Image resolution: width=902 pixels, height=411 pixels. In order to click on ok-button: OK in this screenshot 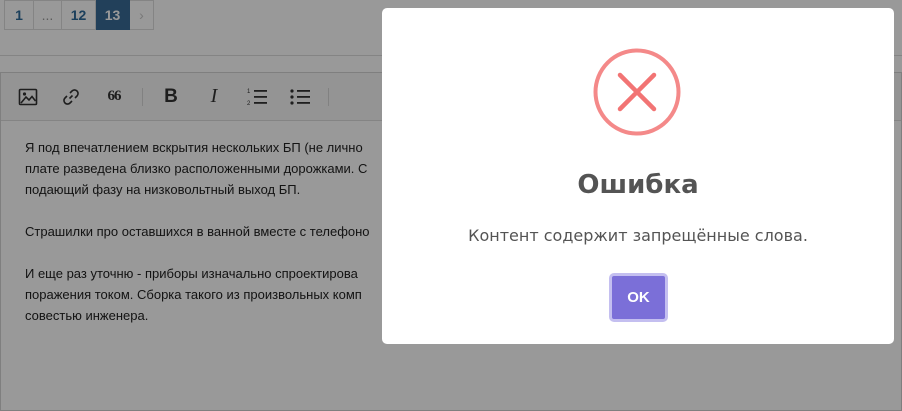, I will do `click(638, 297)`.